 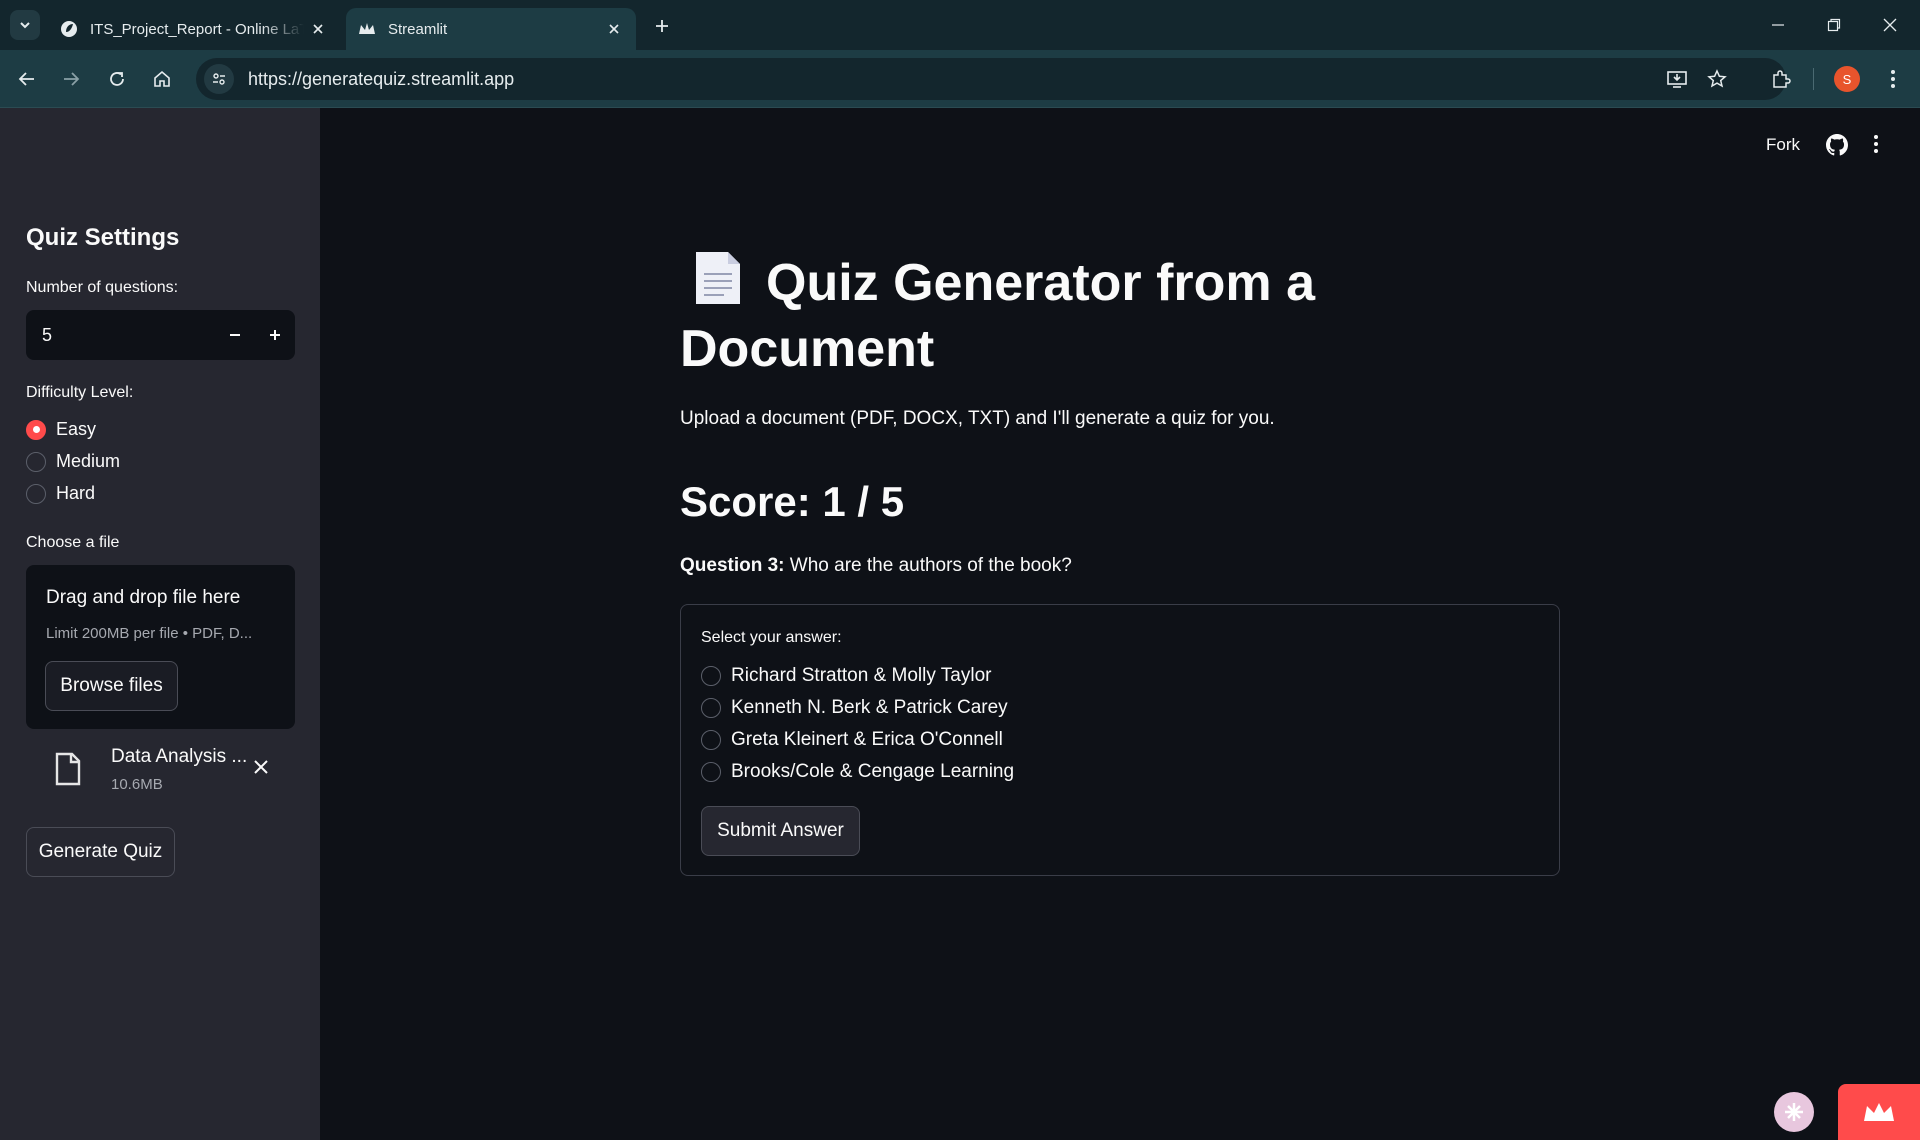 I want to click on browser-toolbar: https://generatequiz.streamlit.app, so click(x=960, y=79).